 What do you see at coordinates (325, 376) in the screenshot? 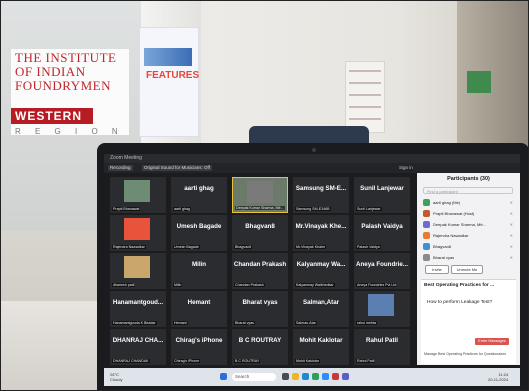
I see `zoom-icon` at bounding box center [325, 376].